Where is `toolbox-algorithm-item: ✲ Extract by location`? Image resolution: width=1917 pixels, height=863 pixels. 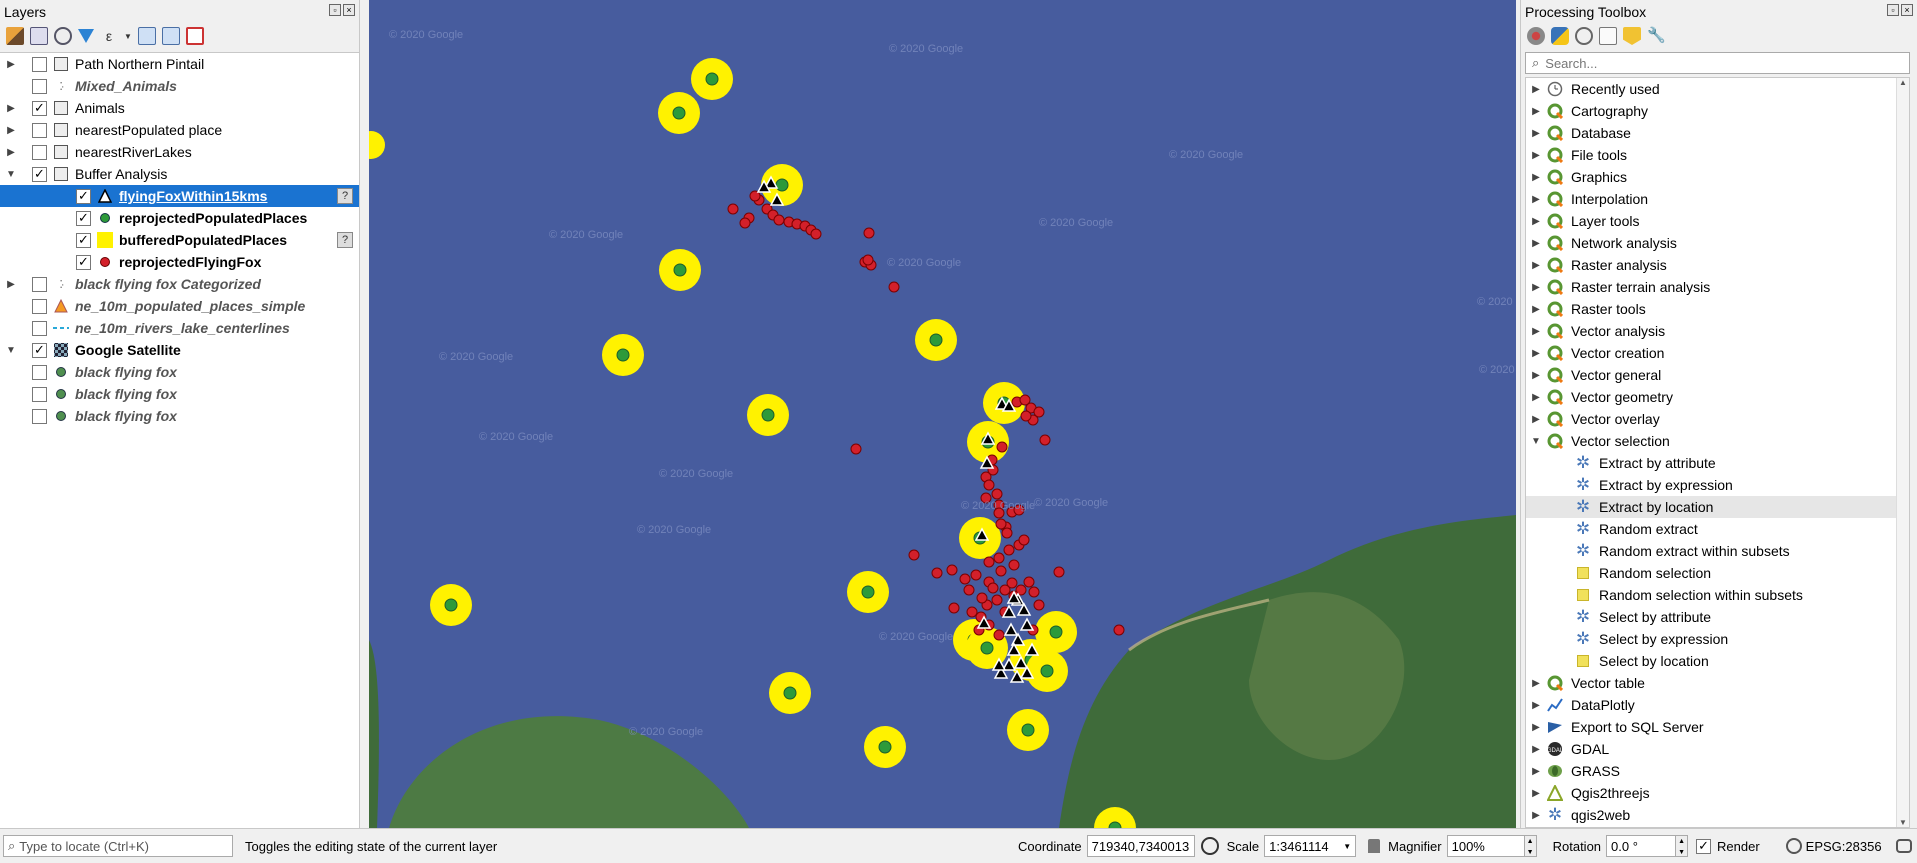
toolbox-algorithm-item: ✲ Extract by location is located at coordinates (1717, 507).